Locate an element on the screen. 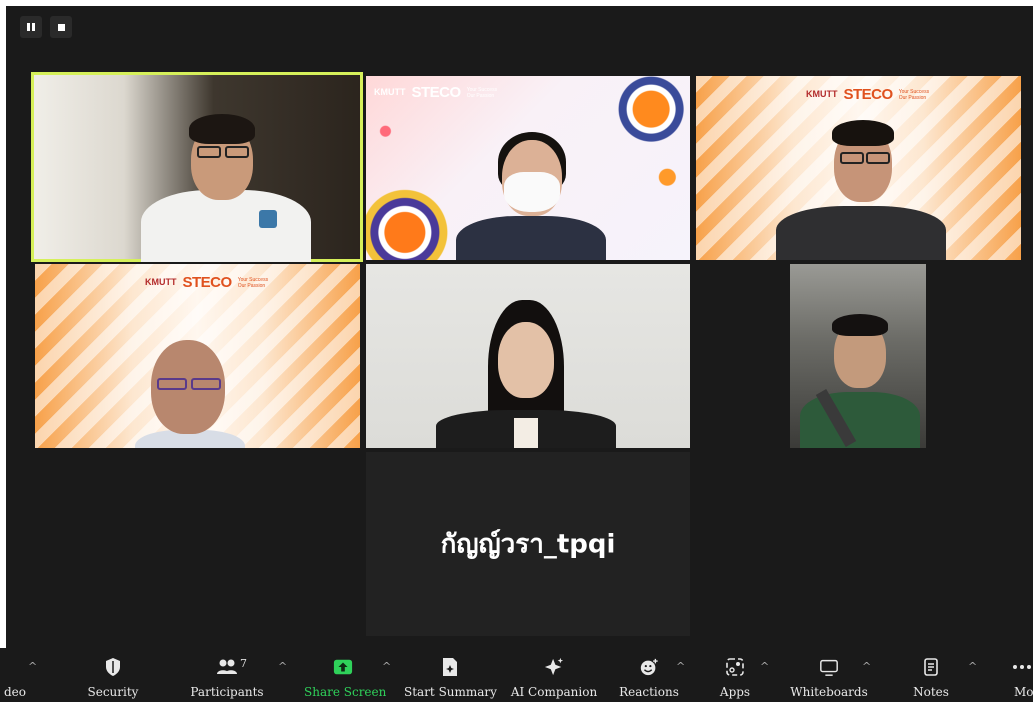 The image size is (1033, 702). participant-name: กัญญ์วรา_tpqi is located at coordinates (528, 544).